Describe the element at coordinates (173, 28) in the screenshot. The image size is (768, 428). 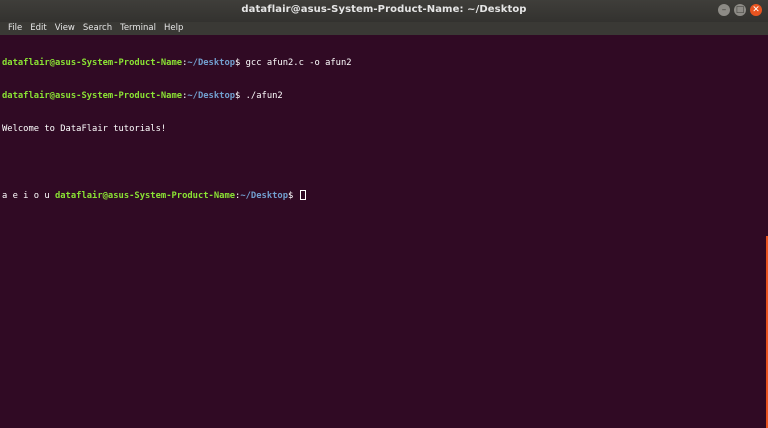
I see `menu-help: Help` at that location.